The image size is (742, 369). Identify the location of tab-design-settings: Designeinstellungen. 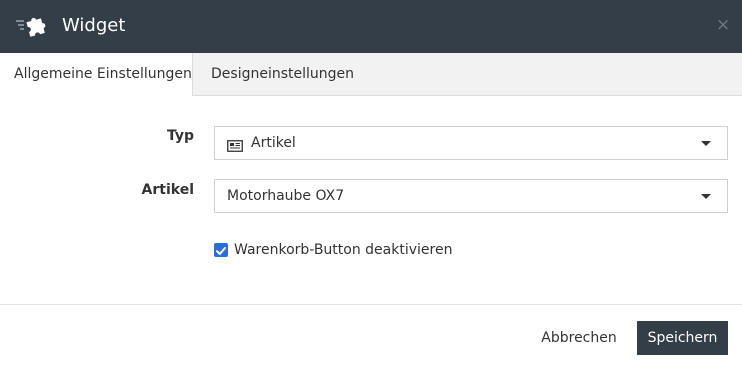
(273, 74).